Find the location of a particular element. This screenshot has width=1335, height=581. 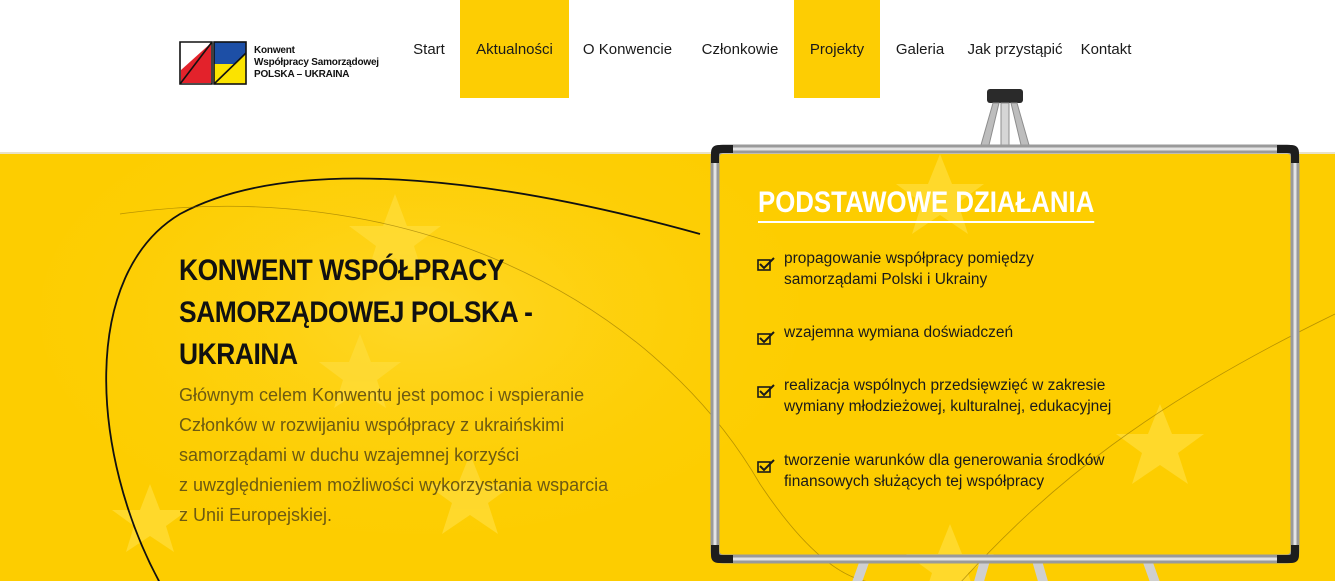

list-item-line: samorządami Polski i Ukrainy is located at coordinates (886, 279).